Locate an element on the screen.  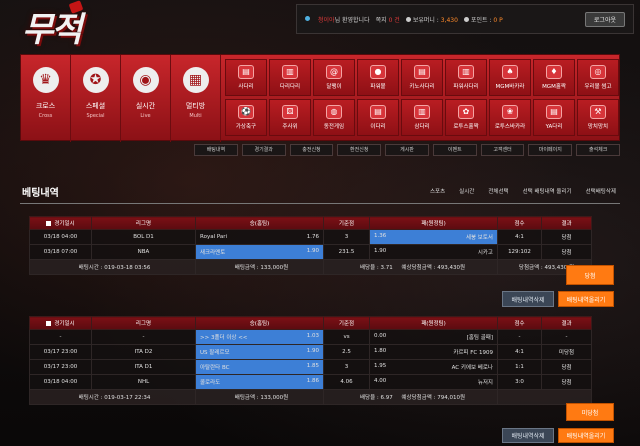
nav-special: ✪ 스페셜 Special is located at coordinates (96, 98).